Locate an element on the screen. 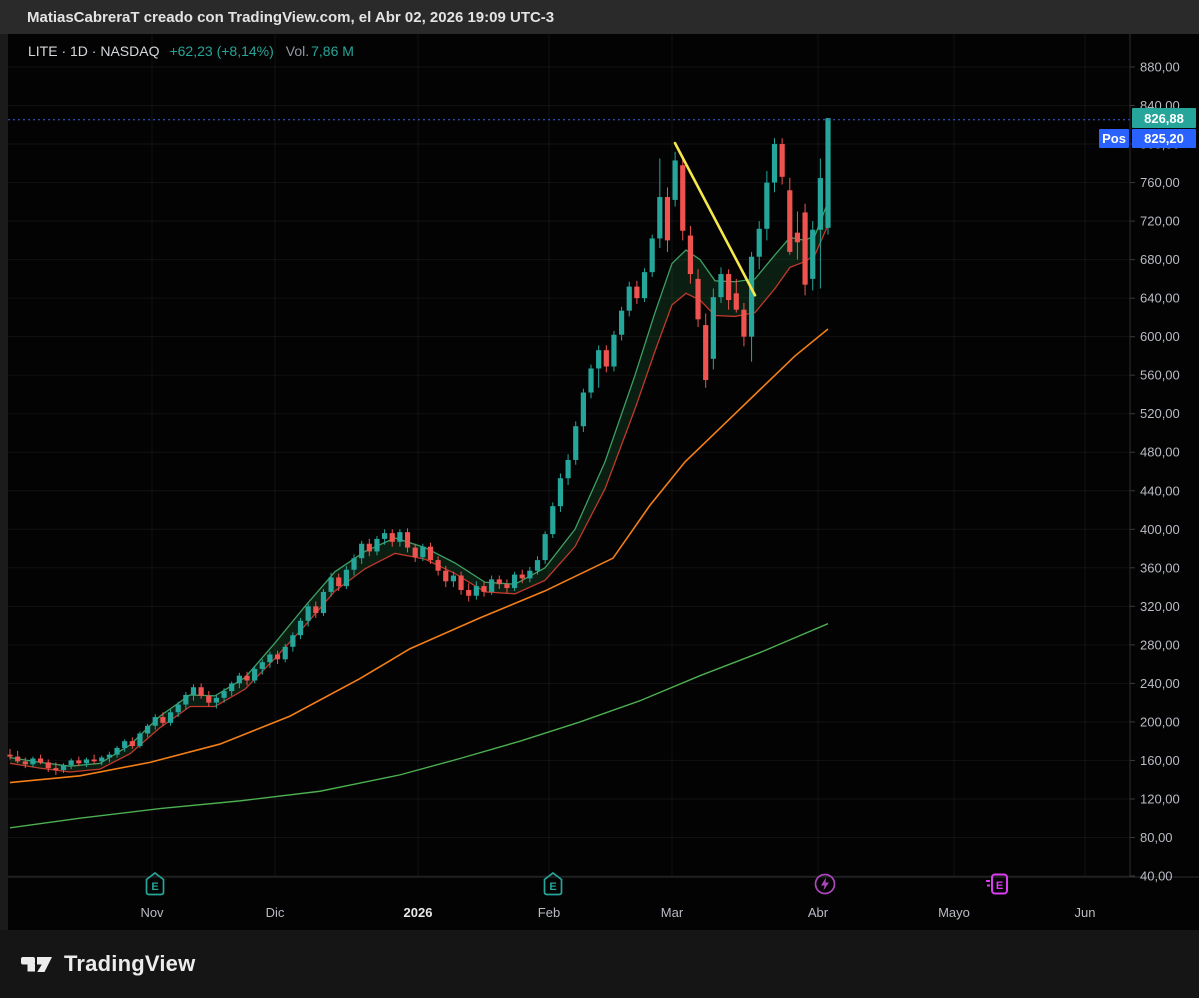 The image size is (1199, 998). volume-value: 7,86 M is located at coordinates (332, 51).